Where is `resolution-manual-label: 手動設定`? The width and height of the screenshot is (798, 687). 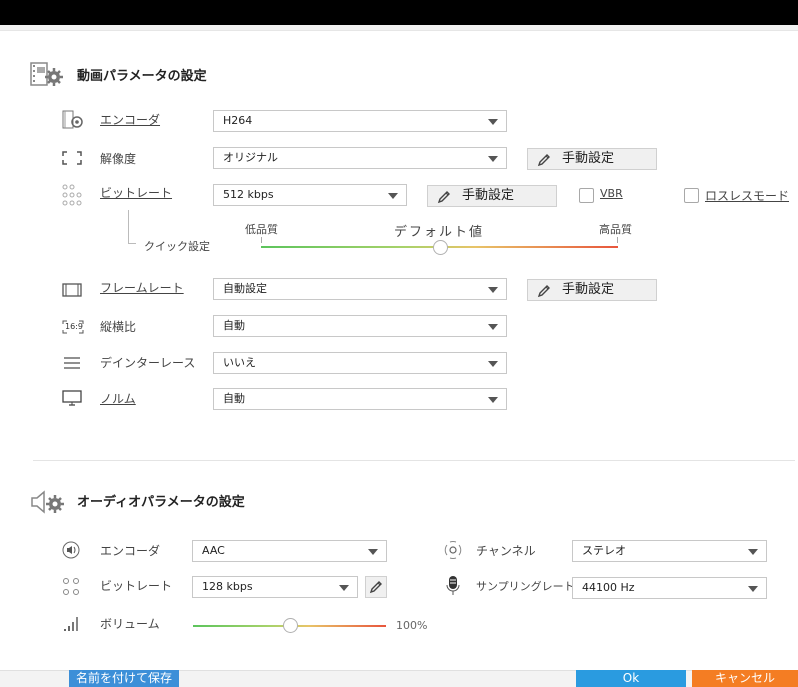 resolution-manual-label: 手動設定 is located at coordinates (588, 158).